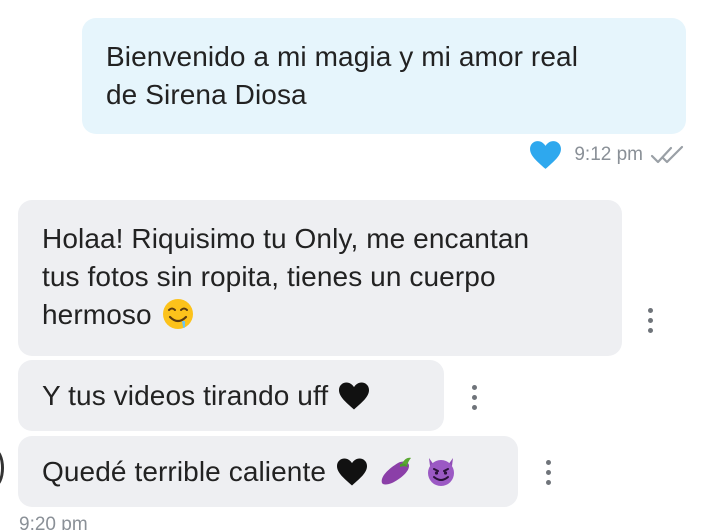 This screenshot has height=530, width=726. Describe the element at coordinates (440, 472) in the screenshot. I see `smiling-imp-emoji-icon` at that location.